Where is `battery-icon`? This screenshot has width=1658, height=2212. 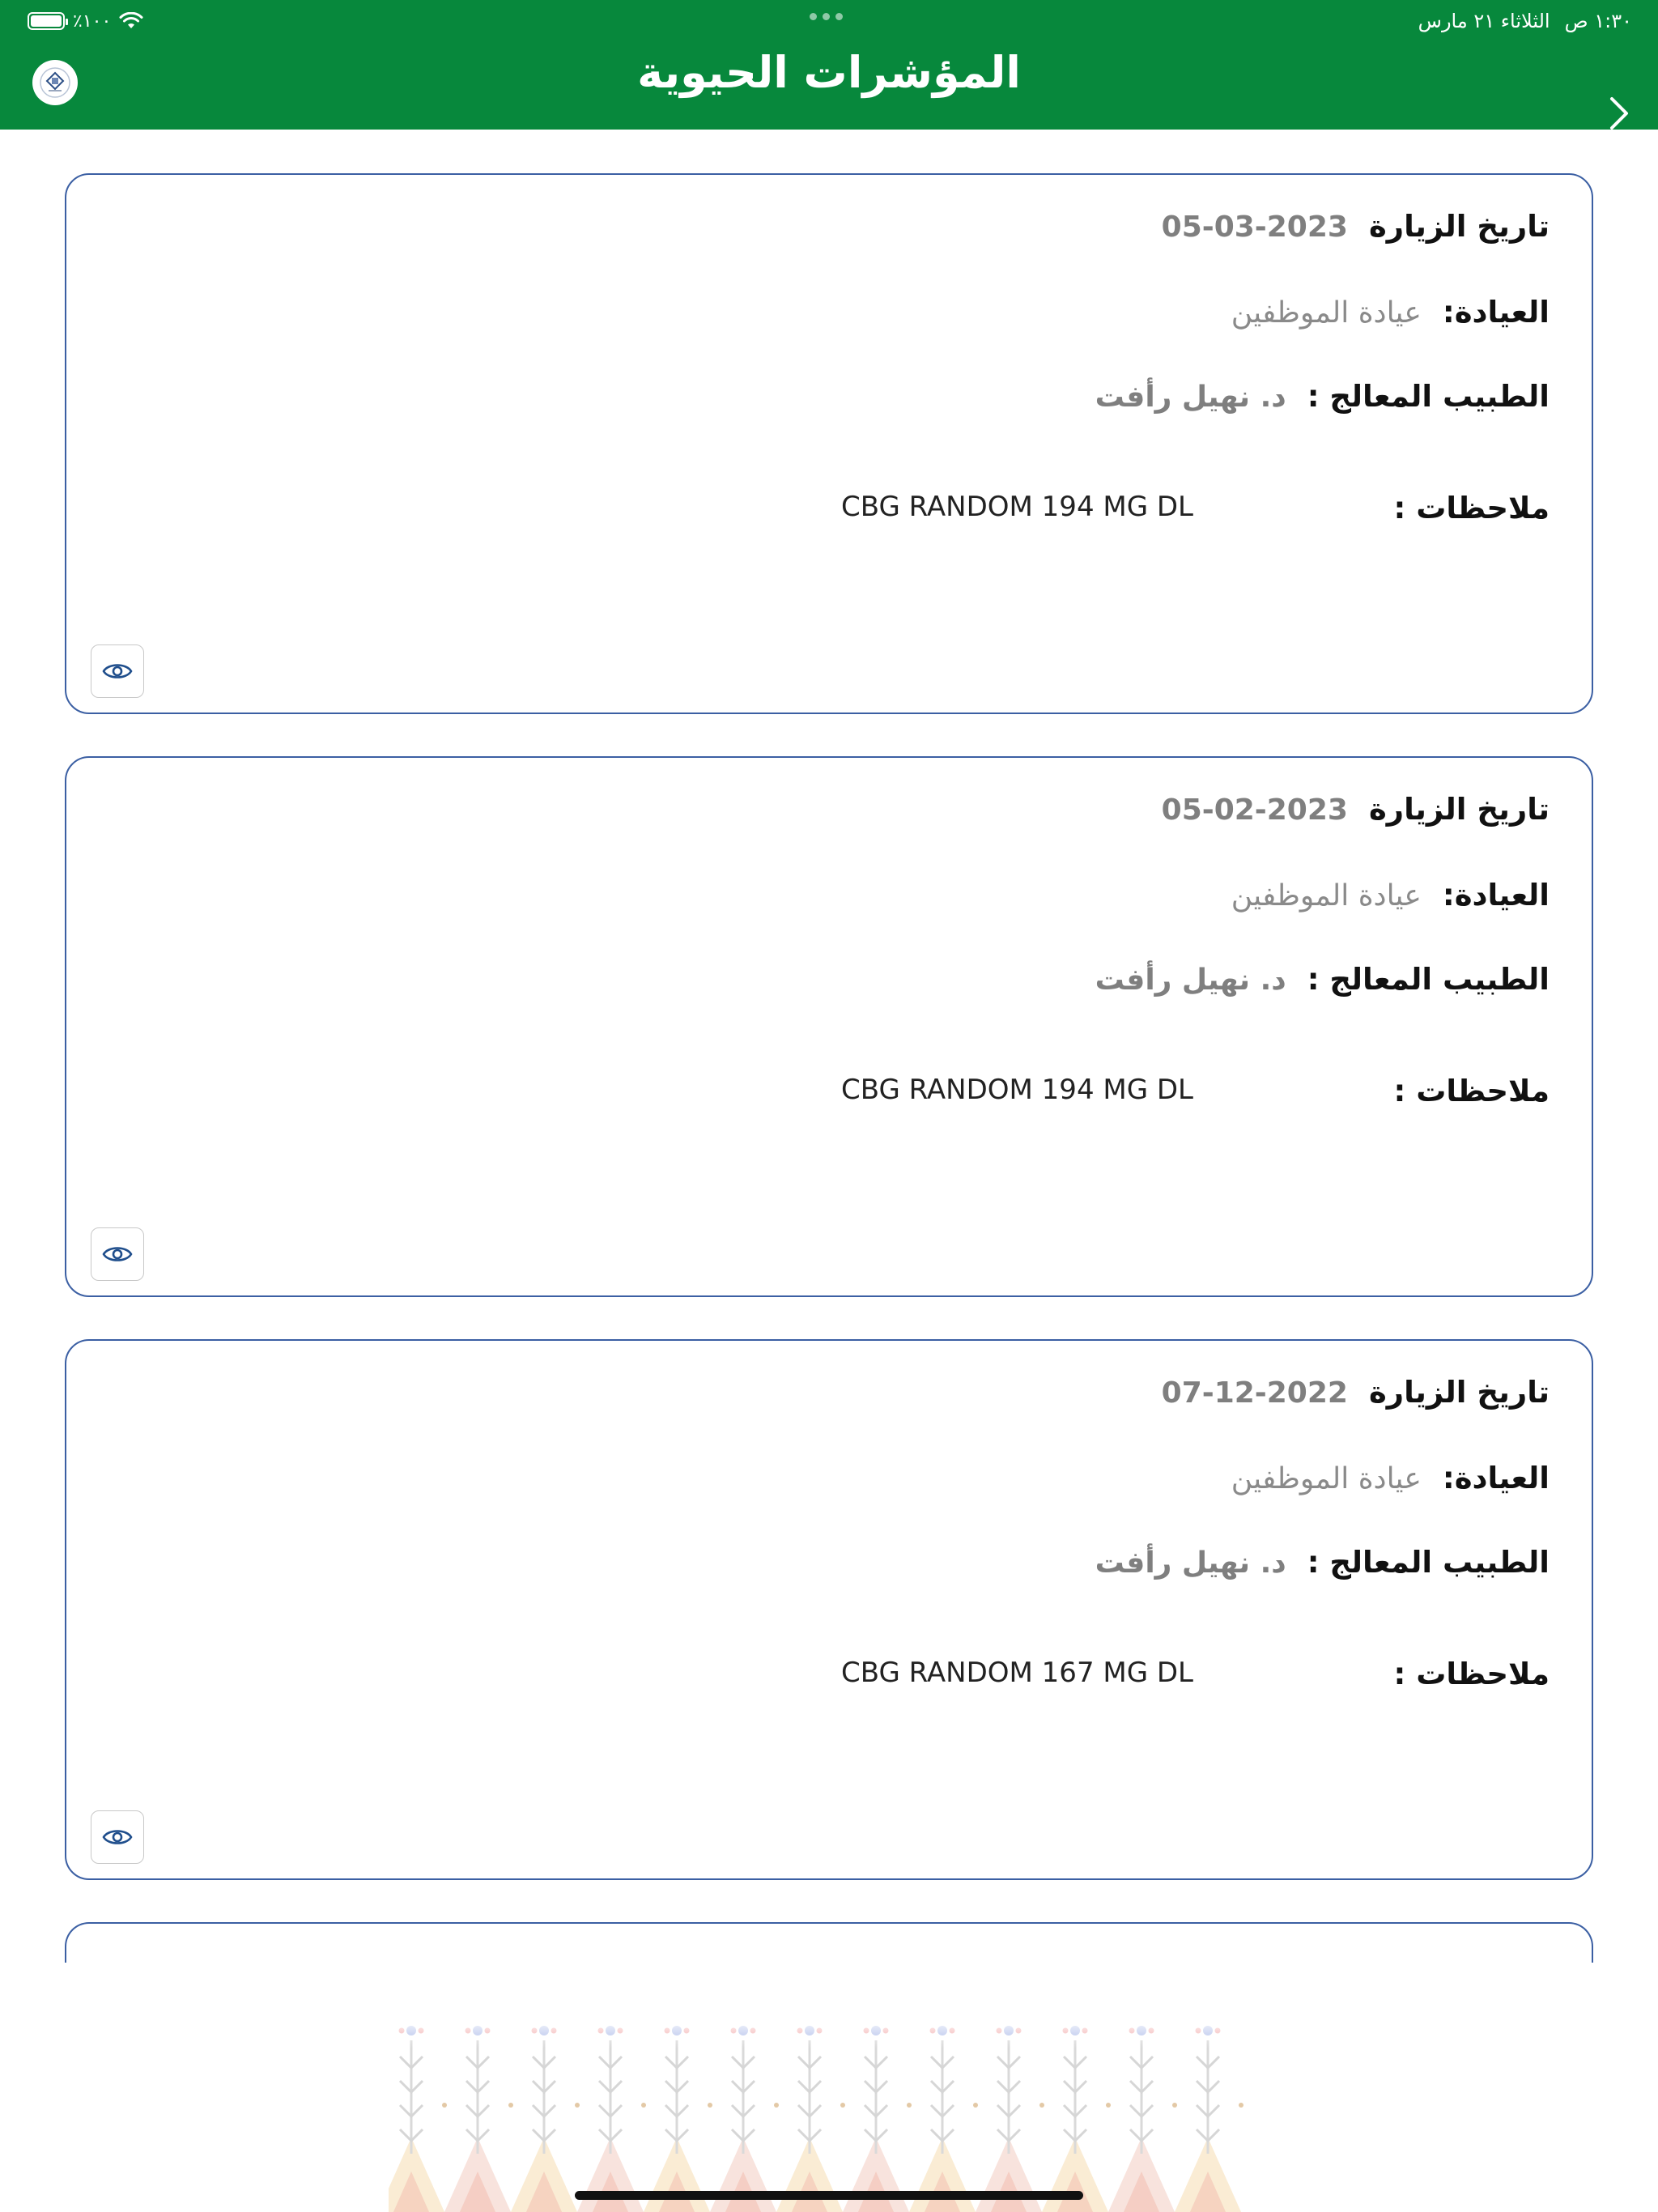 battery-icon is located at coordinates (48, 21).